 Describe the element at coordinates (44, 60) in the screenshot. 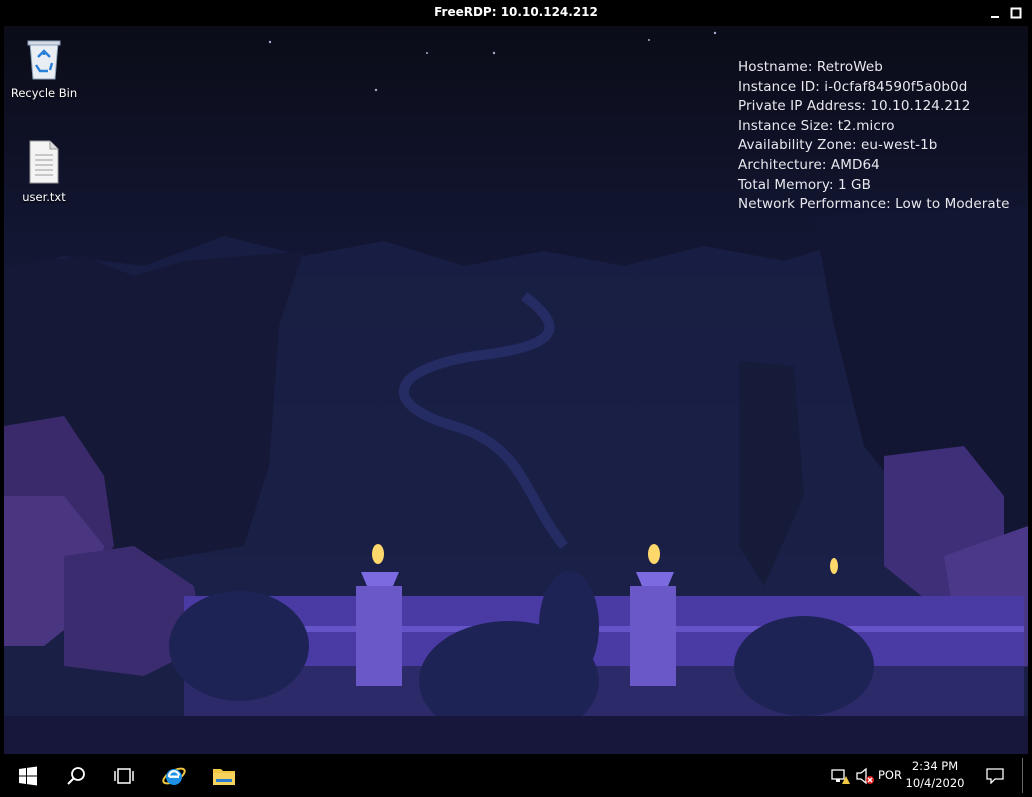

I see `recycle-bin-icon` at that location.